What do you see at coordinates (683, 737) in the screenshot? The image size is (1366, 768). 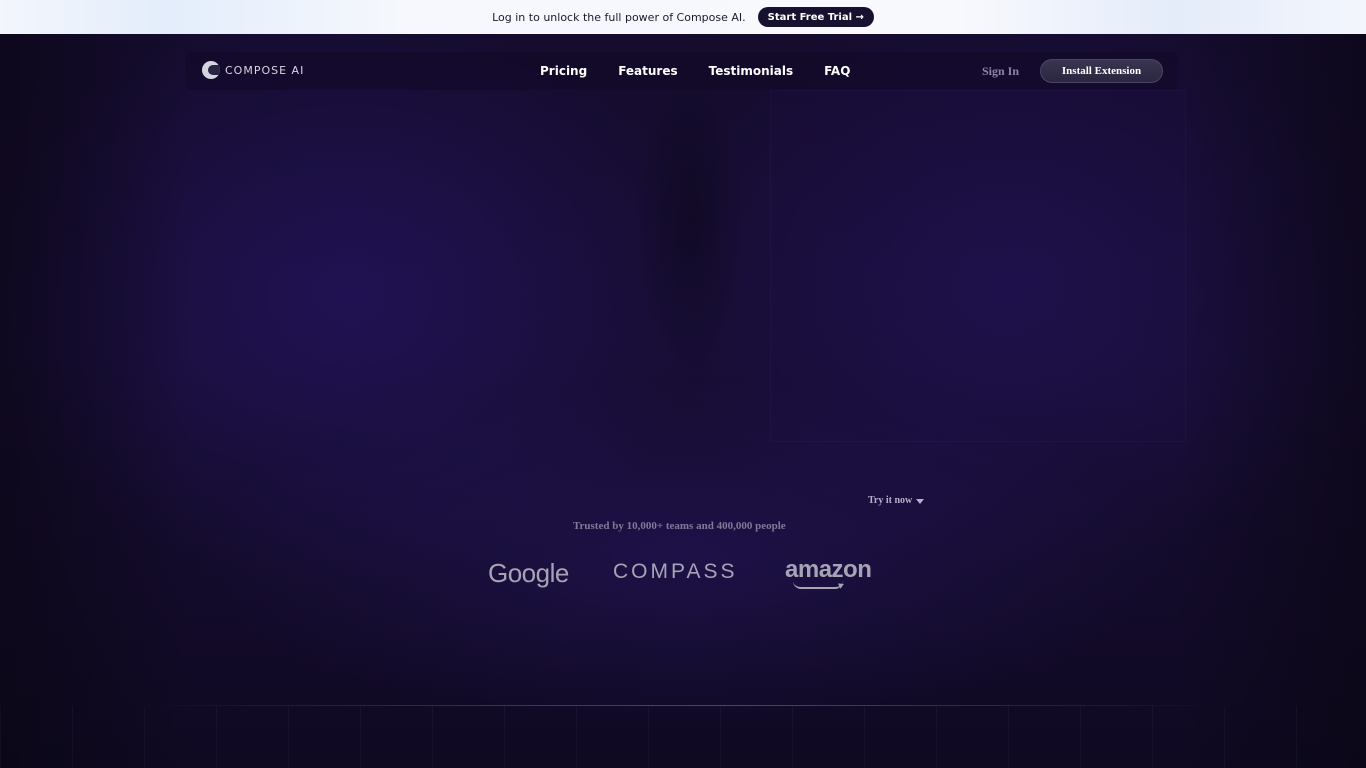 I see `background-grid` at bounding box center [683, 737].